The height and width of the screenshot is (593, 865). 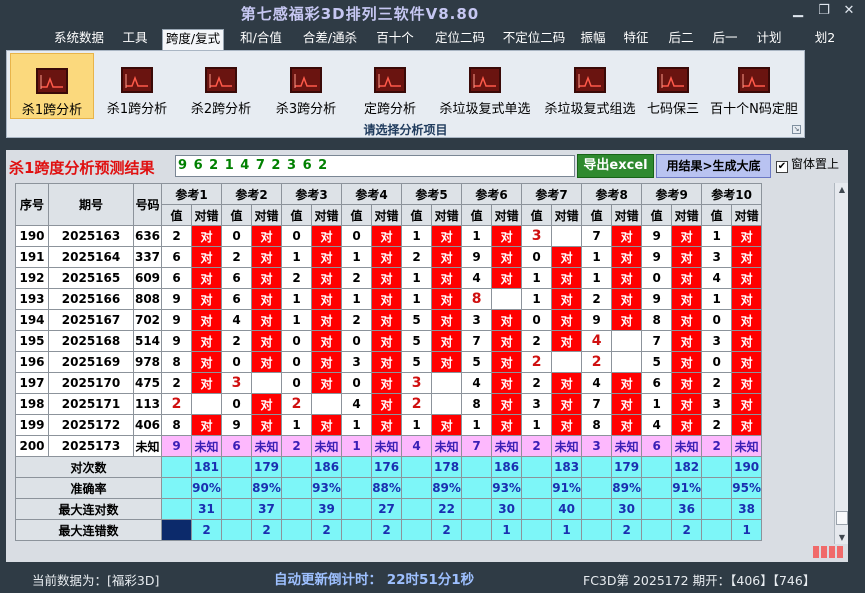 What do you see at coordinates (91, 299) in the screenshot?
I see `row-period: 2025166` at bounding box center [91, 299].